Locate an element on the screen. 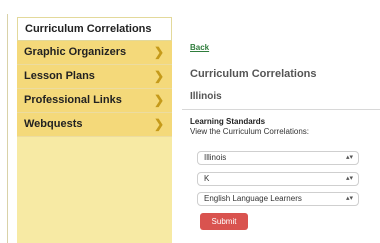 This screenshot has width=380, height=243. back-link: Back is located at coordinates (199, 47).